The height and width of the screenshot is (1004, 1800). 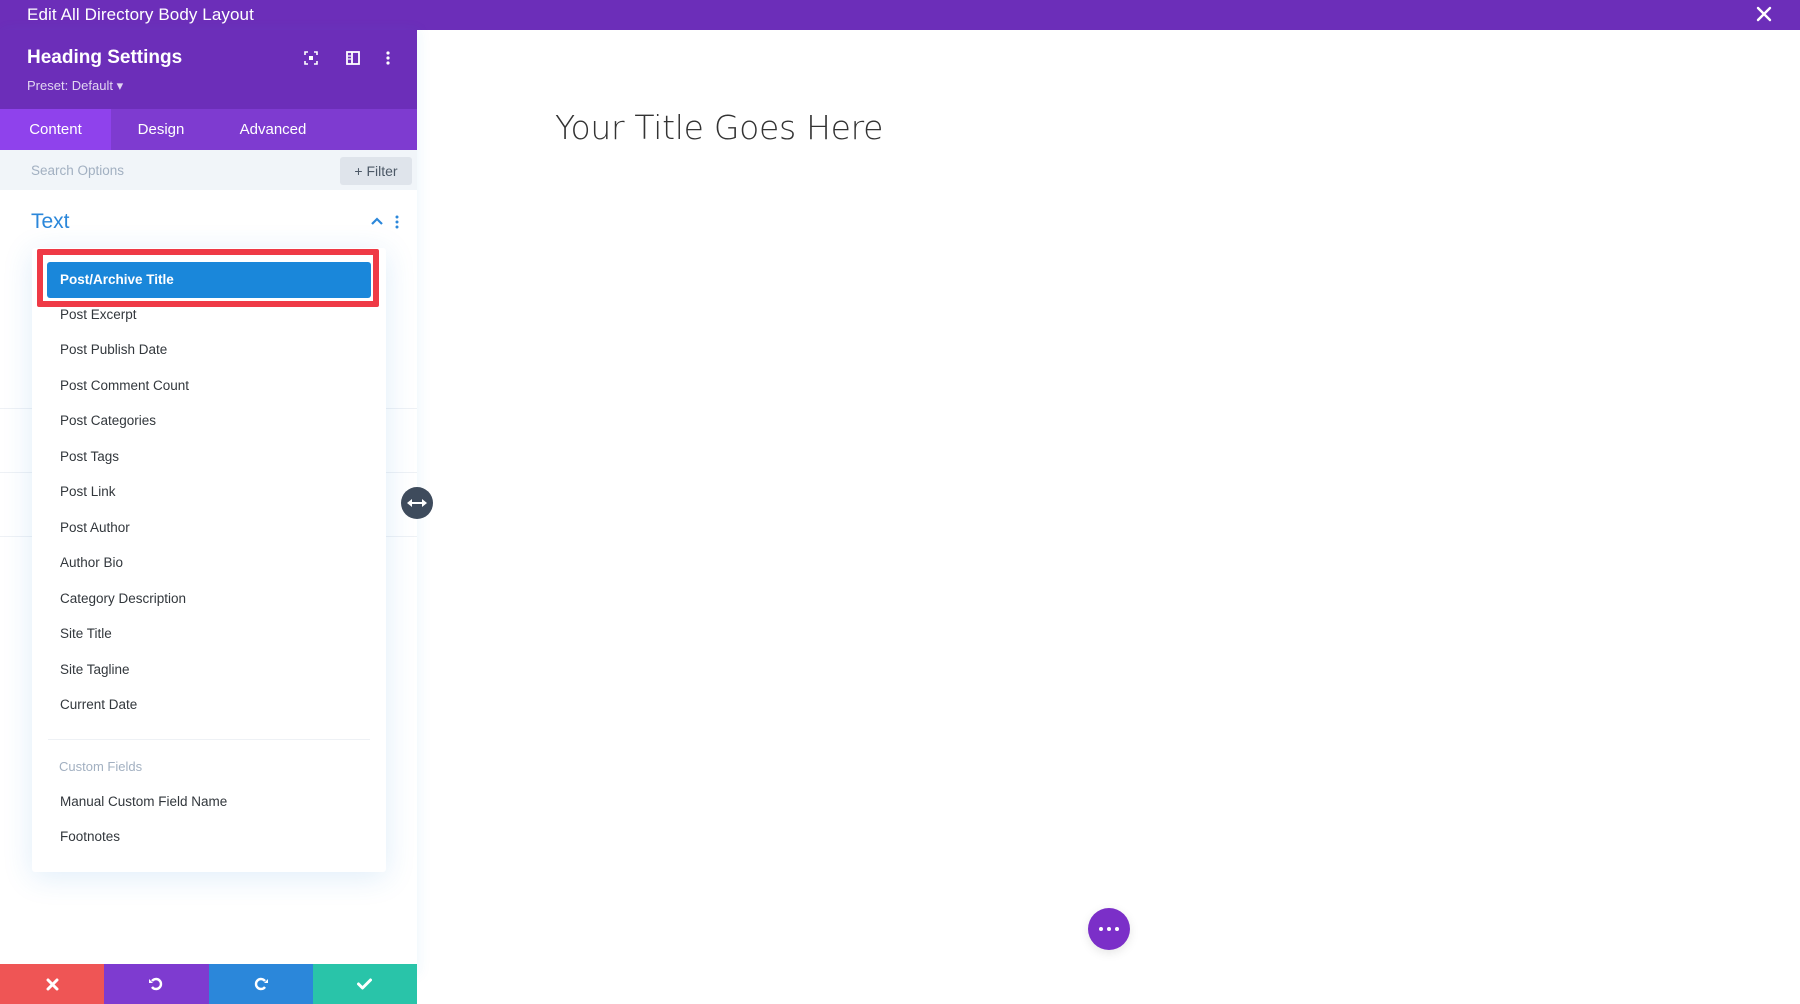 What do you see at coordinates (209, 421) in the screenshot?
I see `dropdown-item: Post Categories` at bounding box center [209, 421].